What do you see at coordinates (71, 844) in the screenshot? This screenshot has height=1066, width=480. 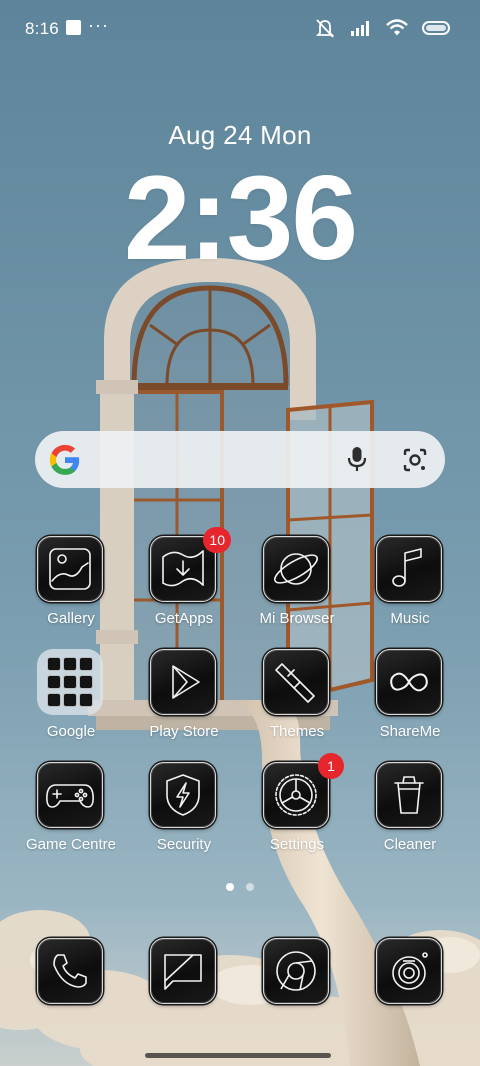 I see `app-label: Game Centre` at bounding box center [71, 844].